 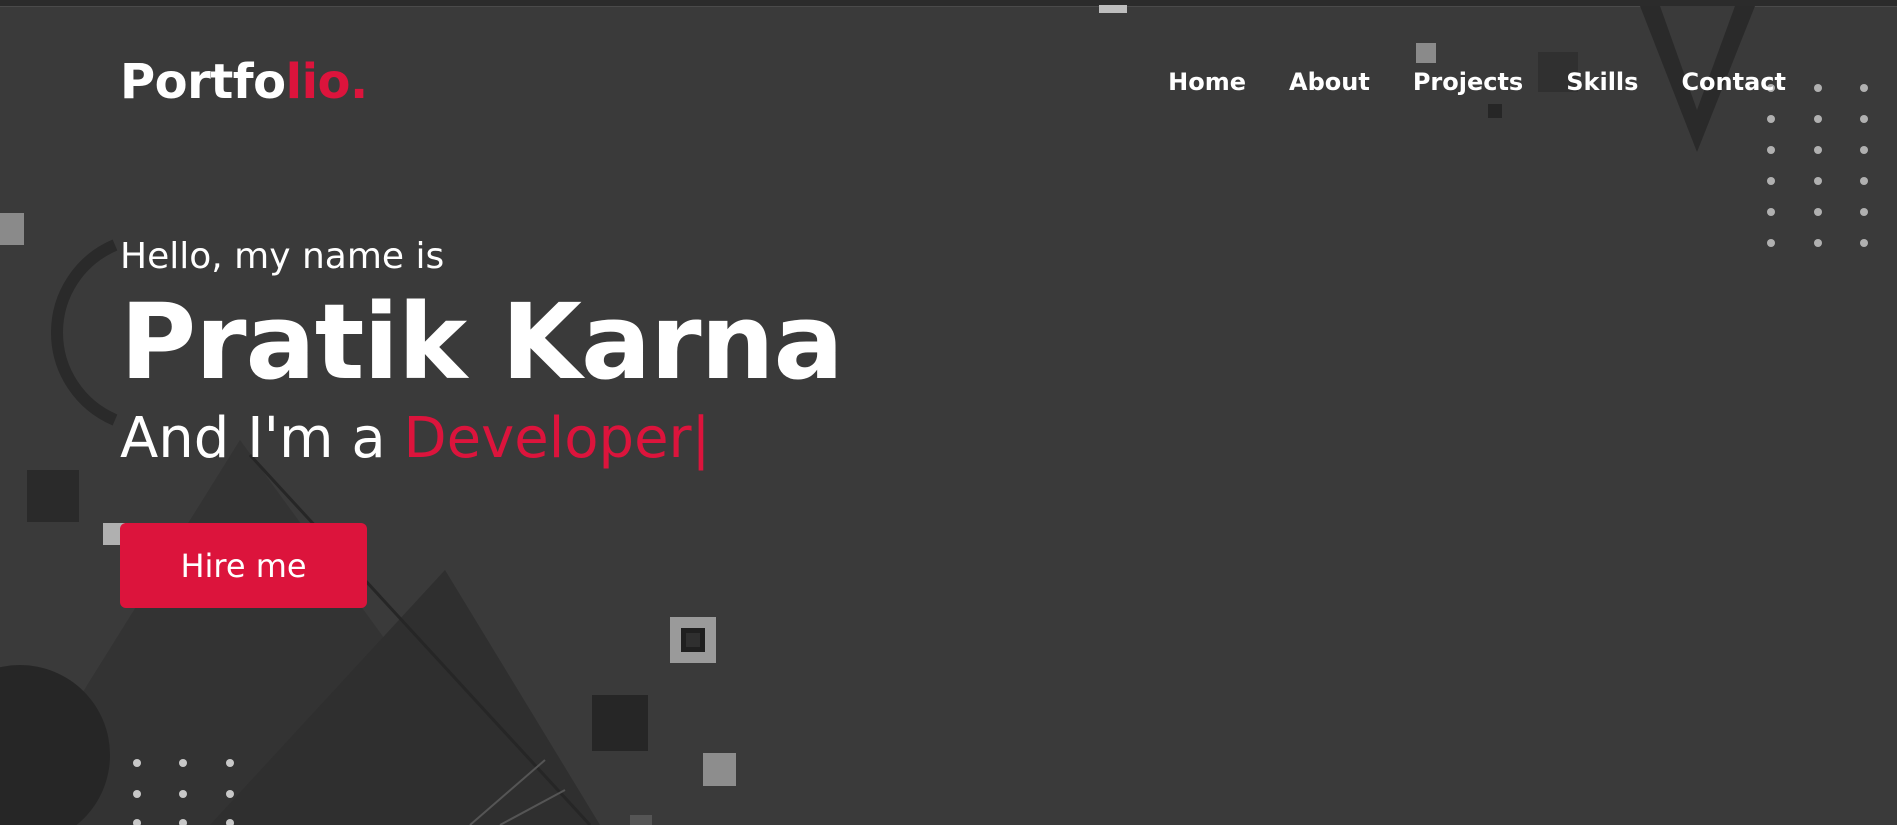 I want to click on nav-projects: Projects, so click(x=1468, y=82).